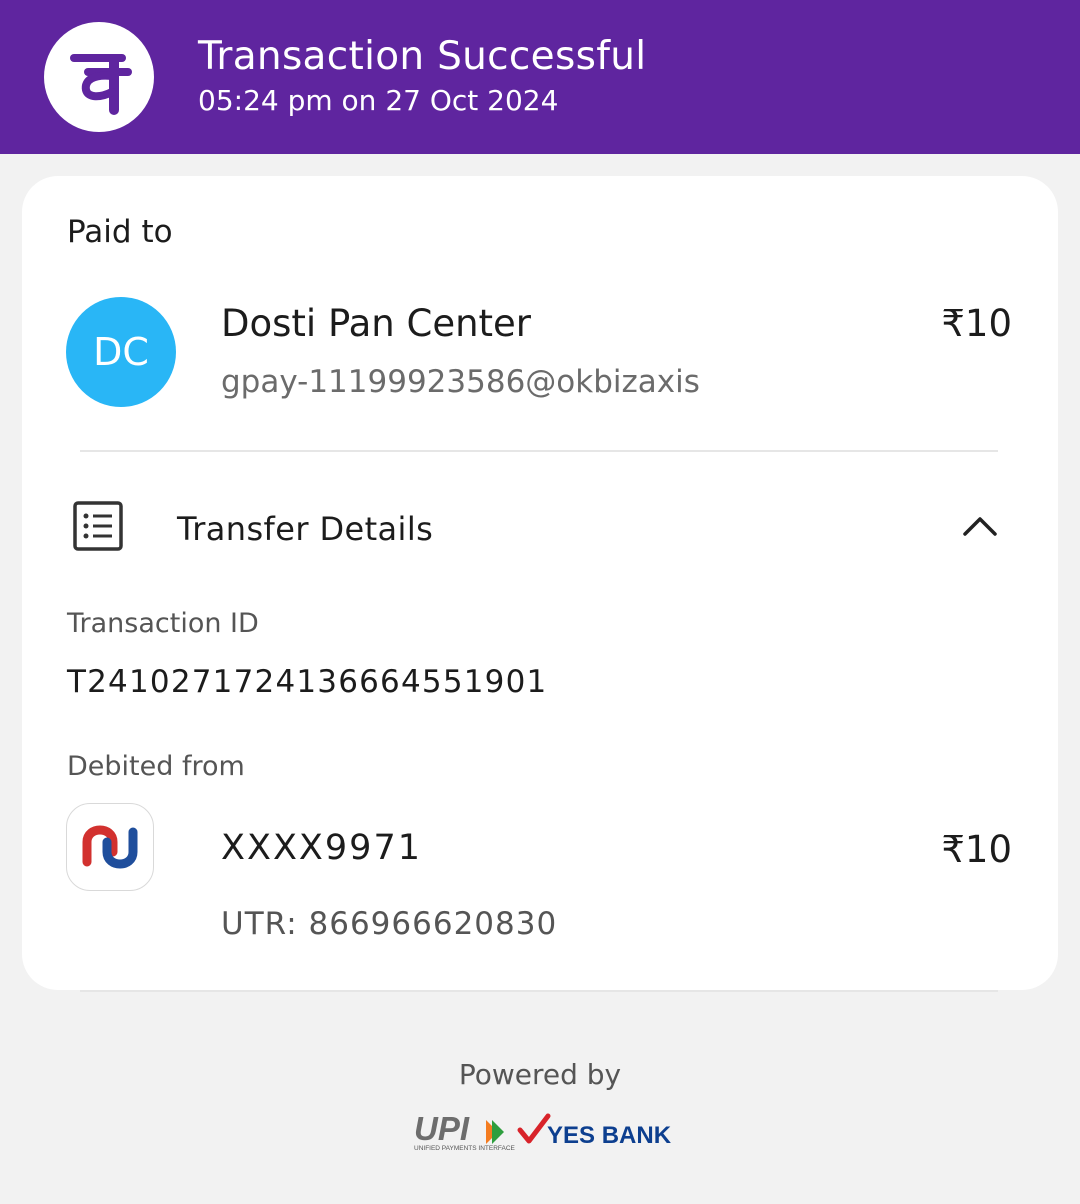 Image resolution: width=1080 pixels, height=1204 pixels. I want to click on section-divider, so click(539, 451).